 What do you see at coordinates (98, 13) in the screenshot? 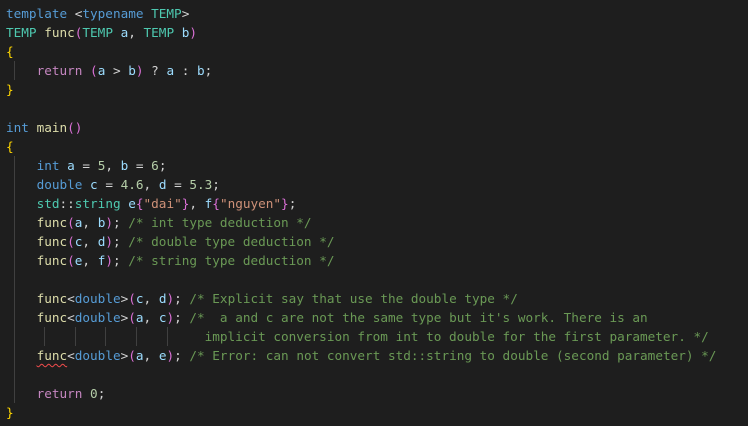
I see `code-text: template <typename TEMP>` at bounding box center [98, 13].